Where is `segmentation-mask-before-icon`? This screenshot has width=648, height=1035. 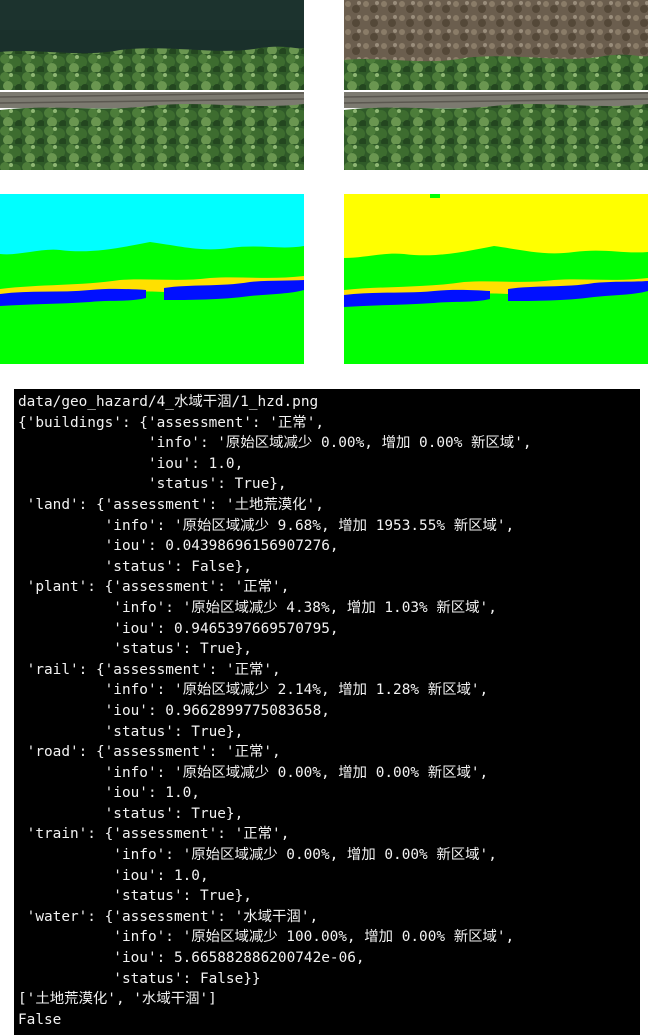 segmentation-mask-before-icon is located at coordinates (152, 279).